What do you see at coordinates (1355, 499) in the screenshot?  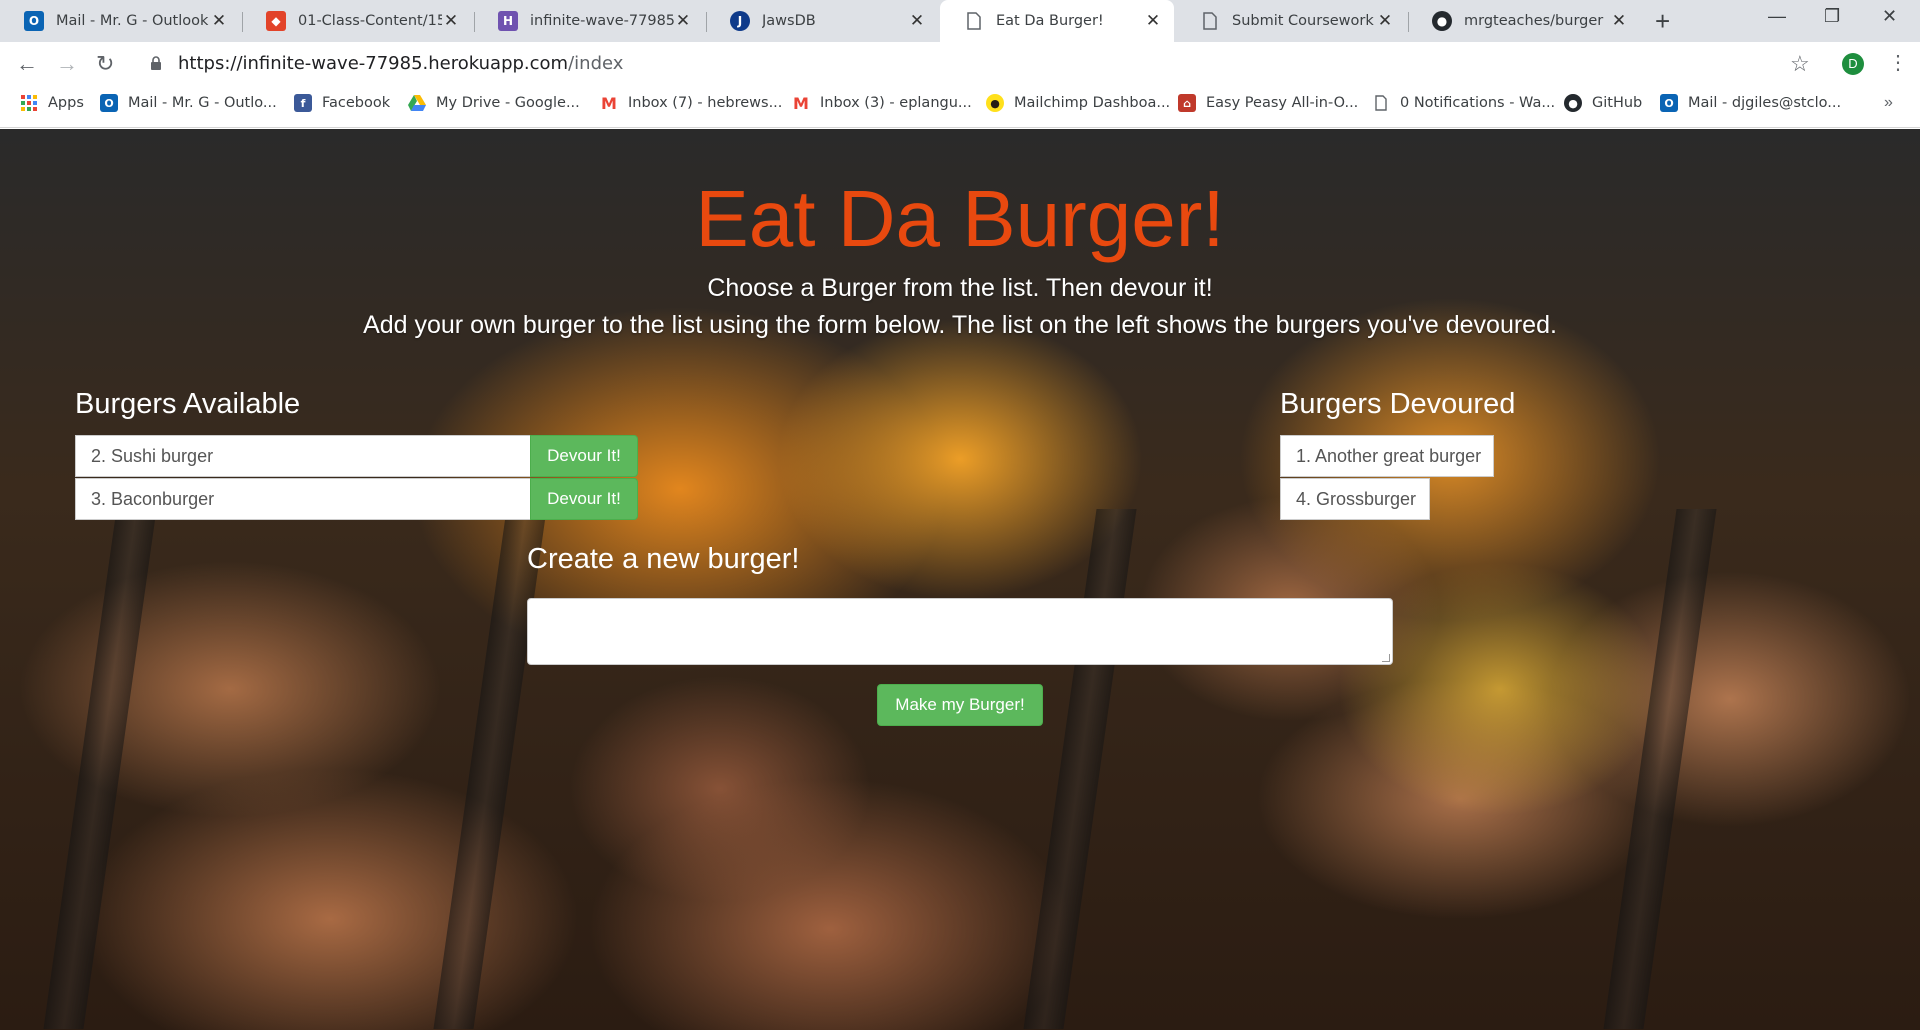 I see `devoured-burger-item: 4. Grossburger` at bounding box center [1355, 499].